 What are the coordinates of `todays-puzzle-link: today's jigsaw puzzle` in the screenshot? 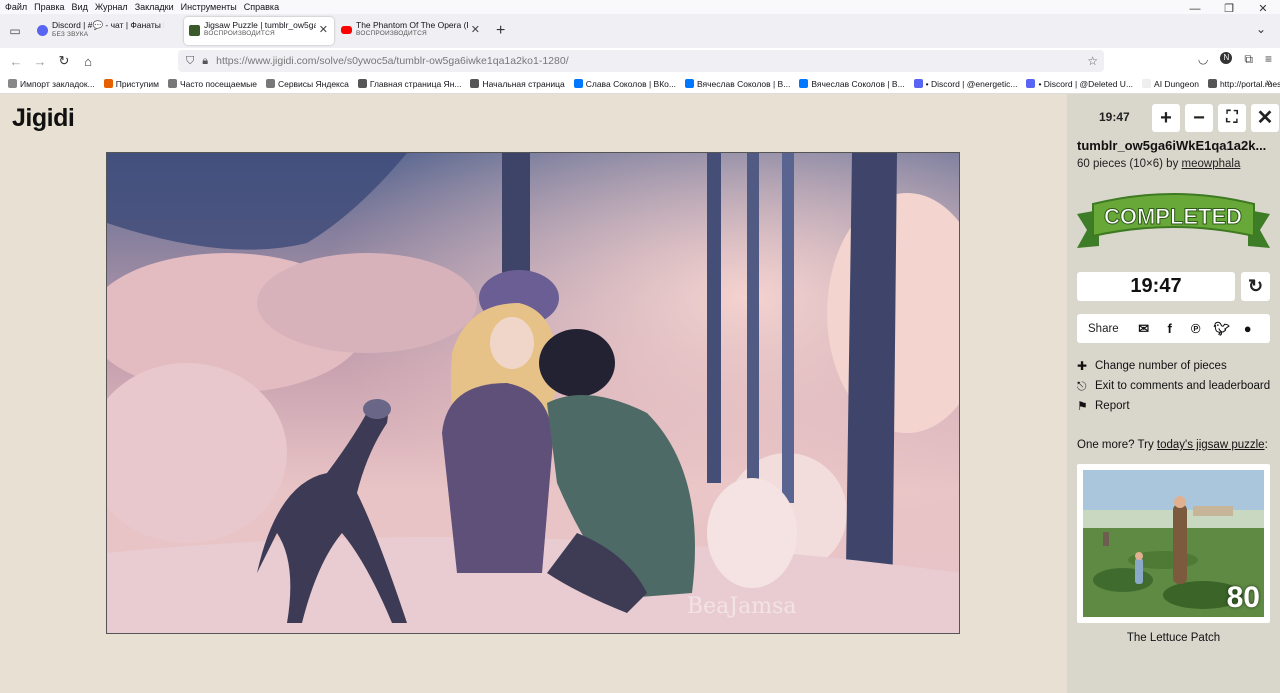 It's located at (1211, 445).